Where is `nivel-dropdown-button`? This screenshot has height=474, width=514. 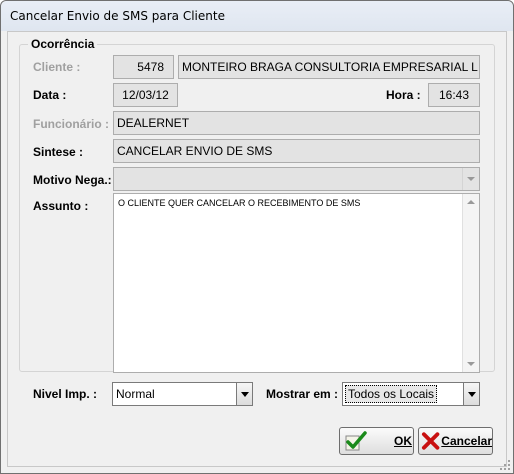 nivel-dropdown-button is located at coordinates (244, 394).